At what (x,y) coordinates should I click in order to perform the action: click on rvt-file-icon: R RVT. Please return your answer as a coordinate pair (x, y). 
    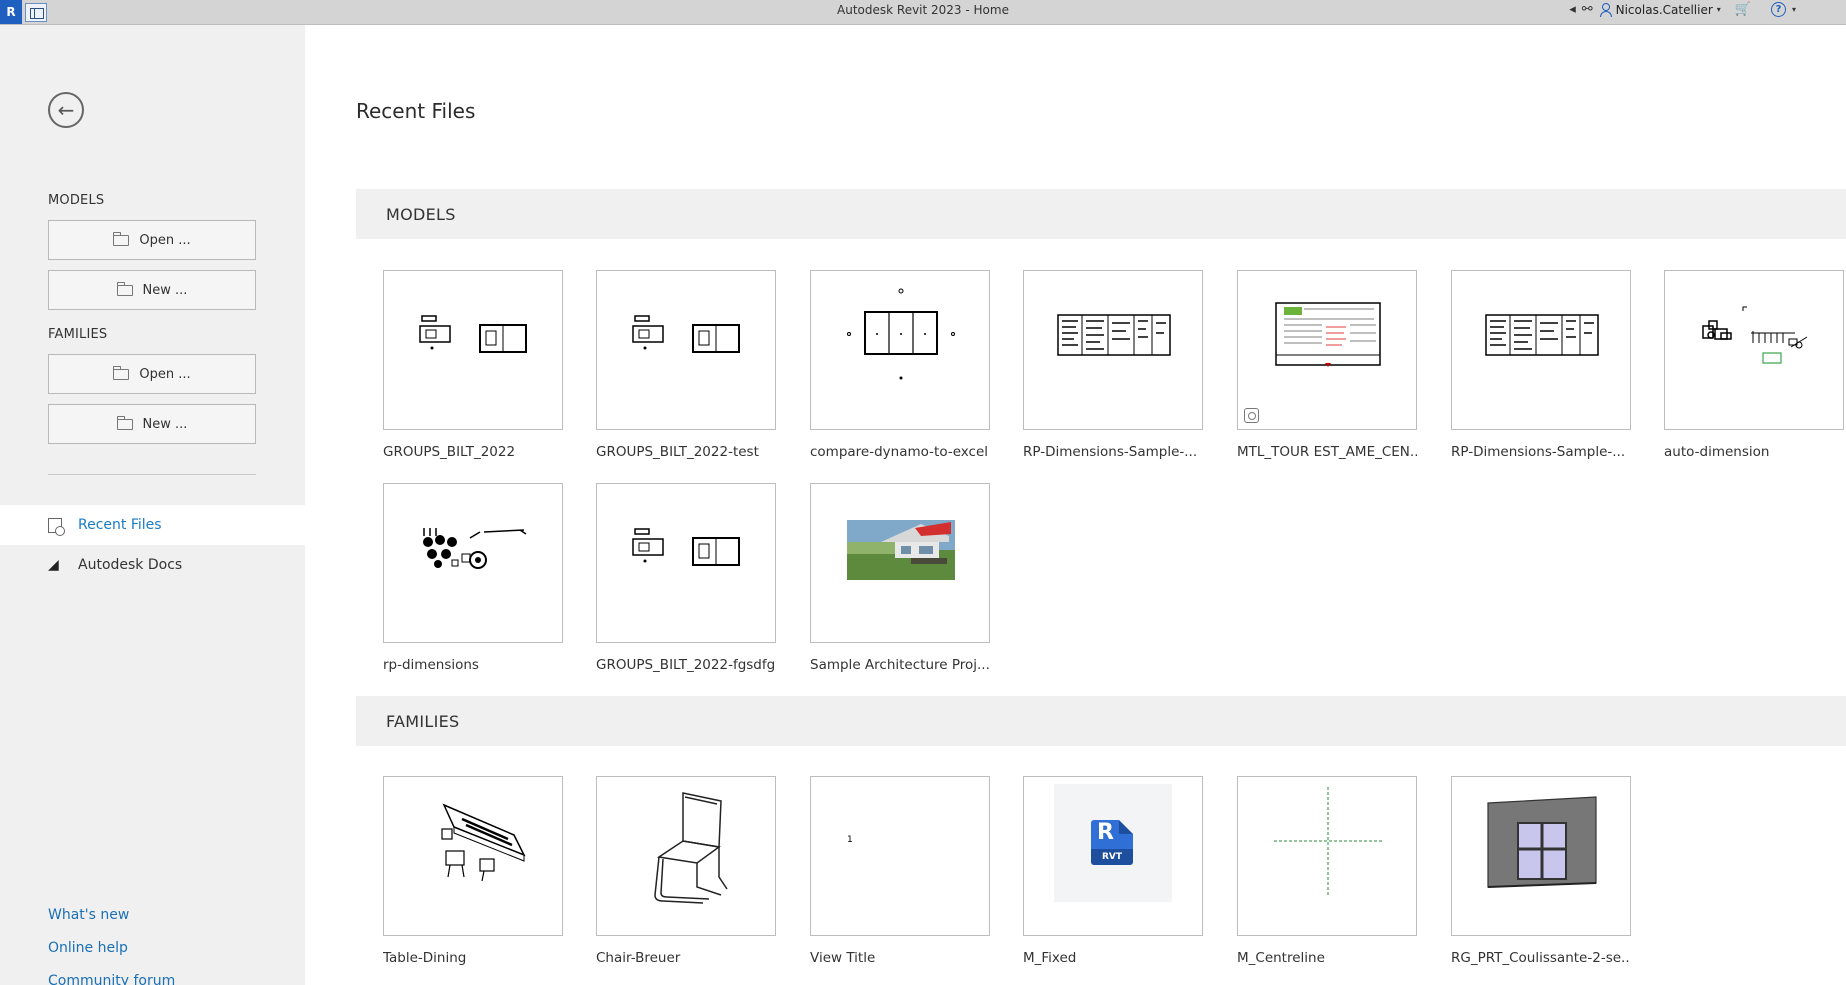
    Looking at the image, I should click on (1113, 843).